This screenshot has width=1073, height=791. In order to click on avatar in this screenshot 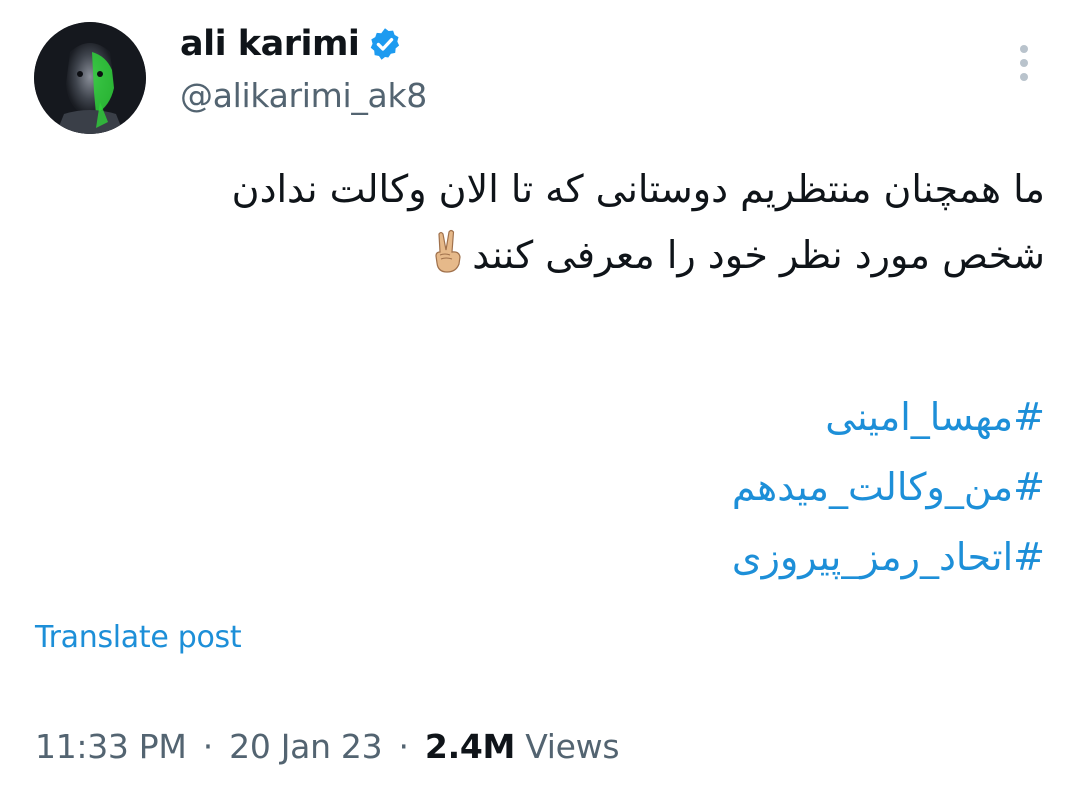, I will do `click(90, 78)`.